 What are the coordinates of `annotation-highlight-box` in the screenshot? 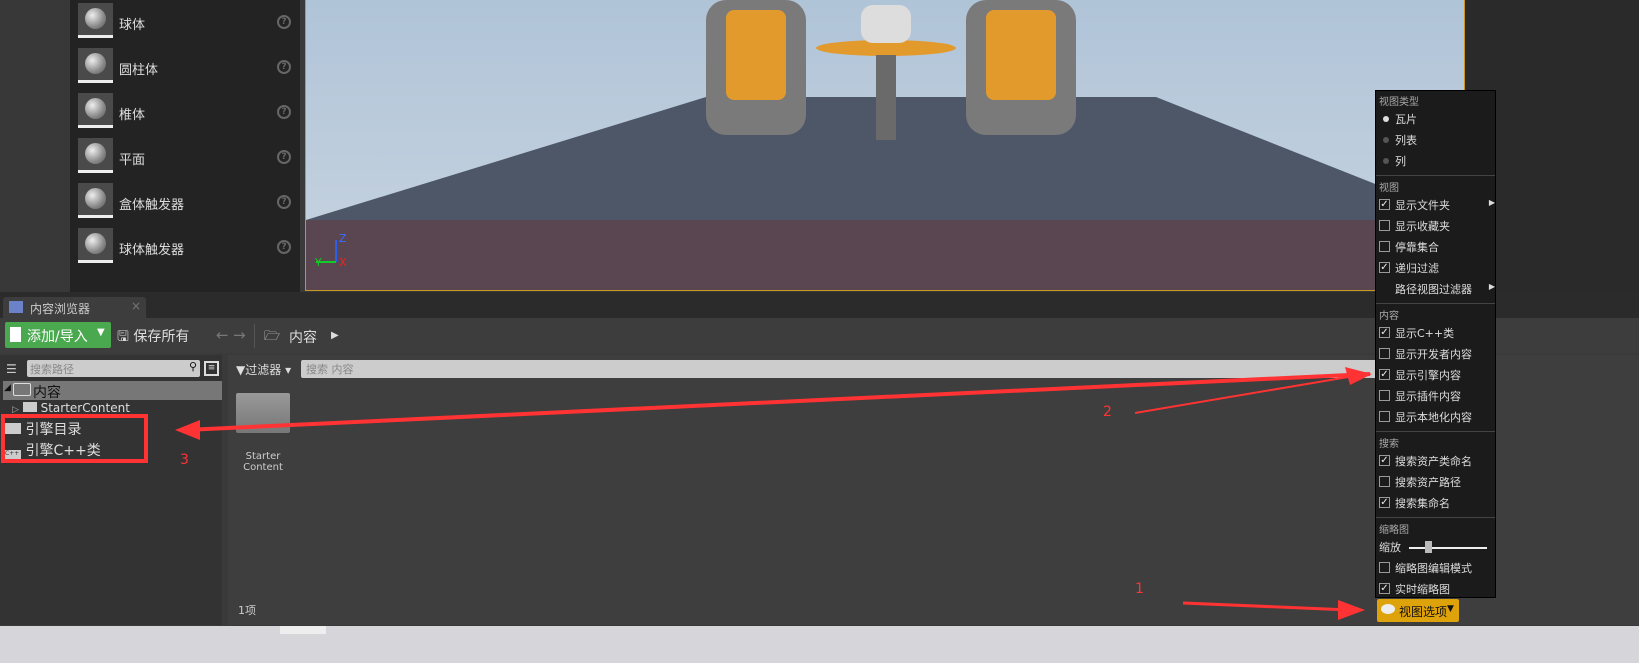 It's located at (74, 438).